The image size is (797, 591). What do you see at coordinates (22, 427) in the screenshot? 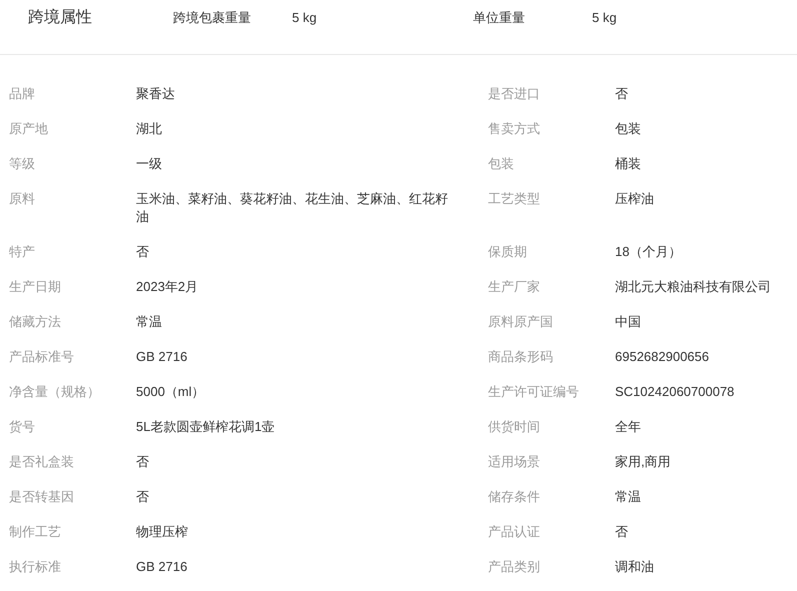
I see `attribute-label: 货号` at bounding box center [22, 427].